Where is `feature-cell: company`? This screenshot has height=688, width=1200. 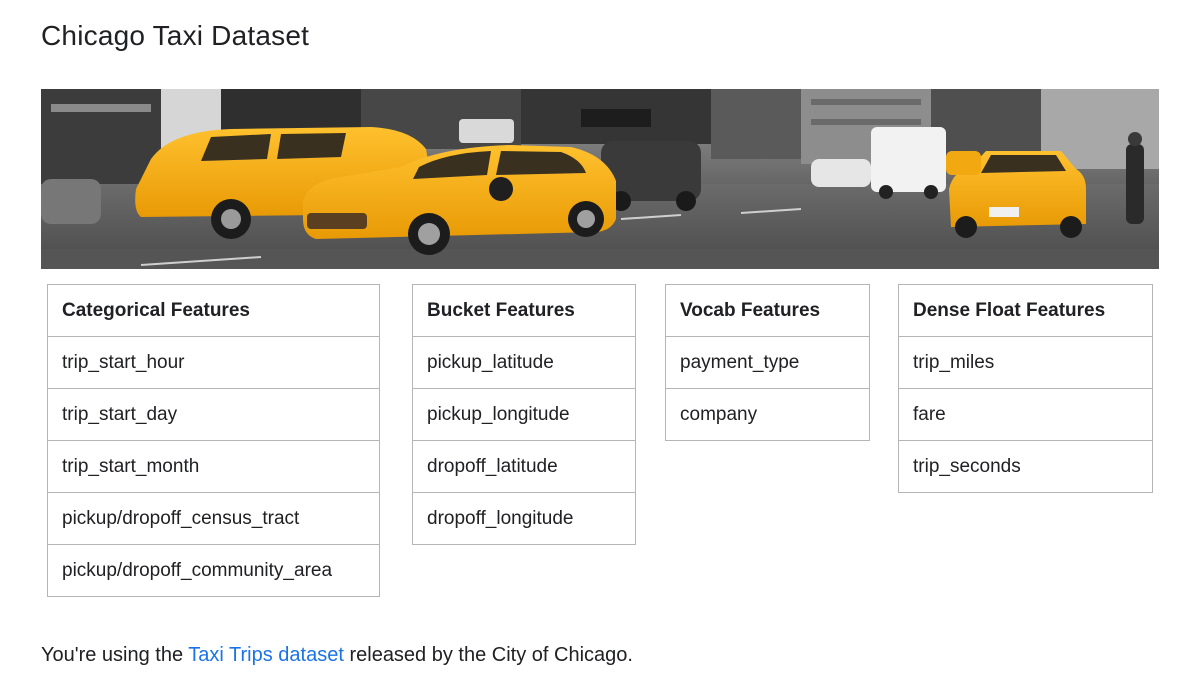 feature-cell: company is located at coordinates (767, 414).